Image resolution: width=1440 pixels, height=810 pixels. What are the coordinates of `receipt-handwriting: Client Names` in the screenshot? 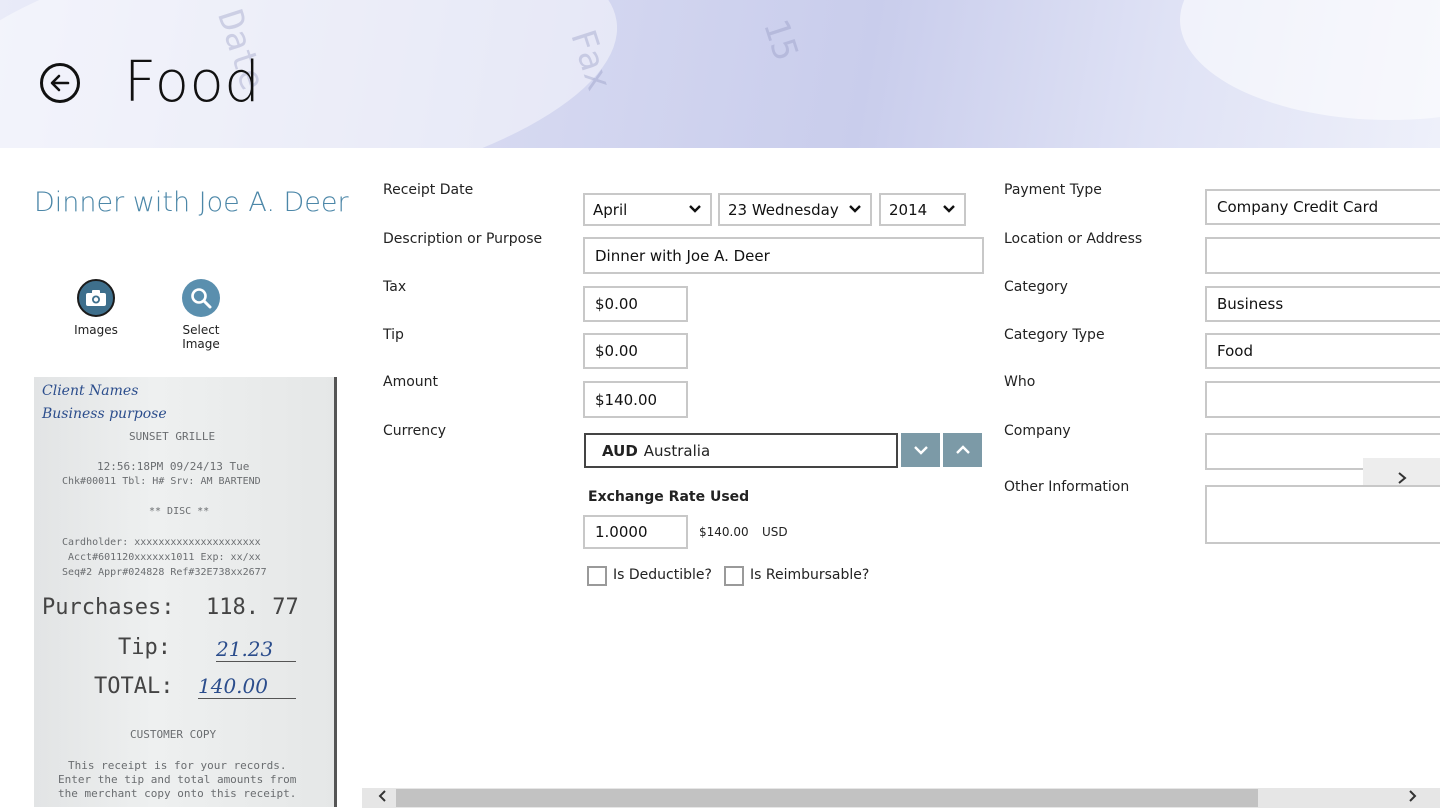 It's located at (90, 391).